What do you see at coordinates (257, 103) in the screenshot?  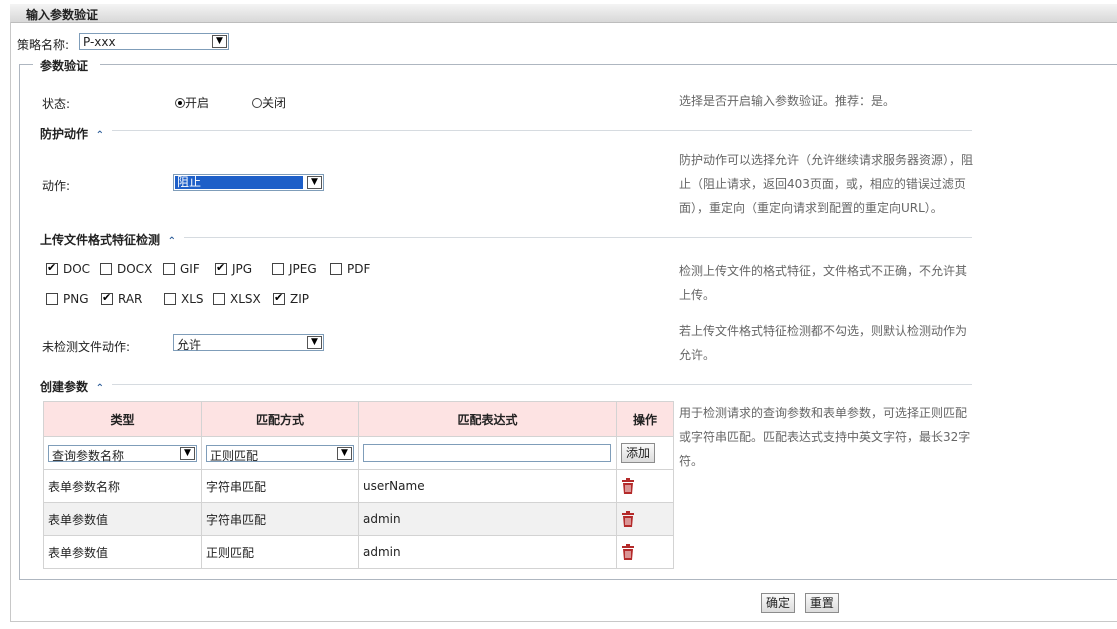 I see `radio-off` at bounding box center [257, 103].